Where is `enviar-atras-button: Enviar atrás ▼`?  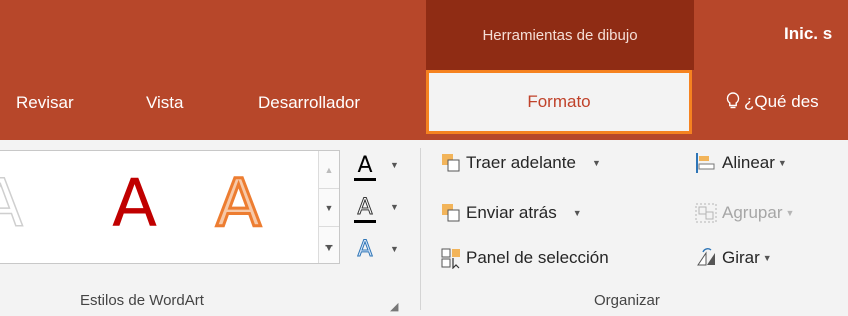
enviar-atras-button: Enviar atrás ▼ is located at coordinates (511, 213).